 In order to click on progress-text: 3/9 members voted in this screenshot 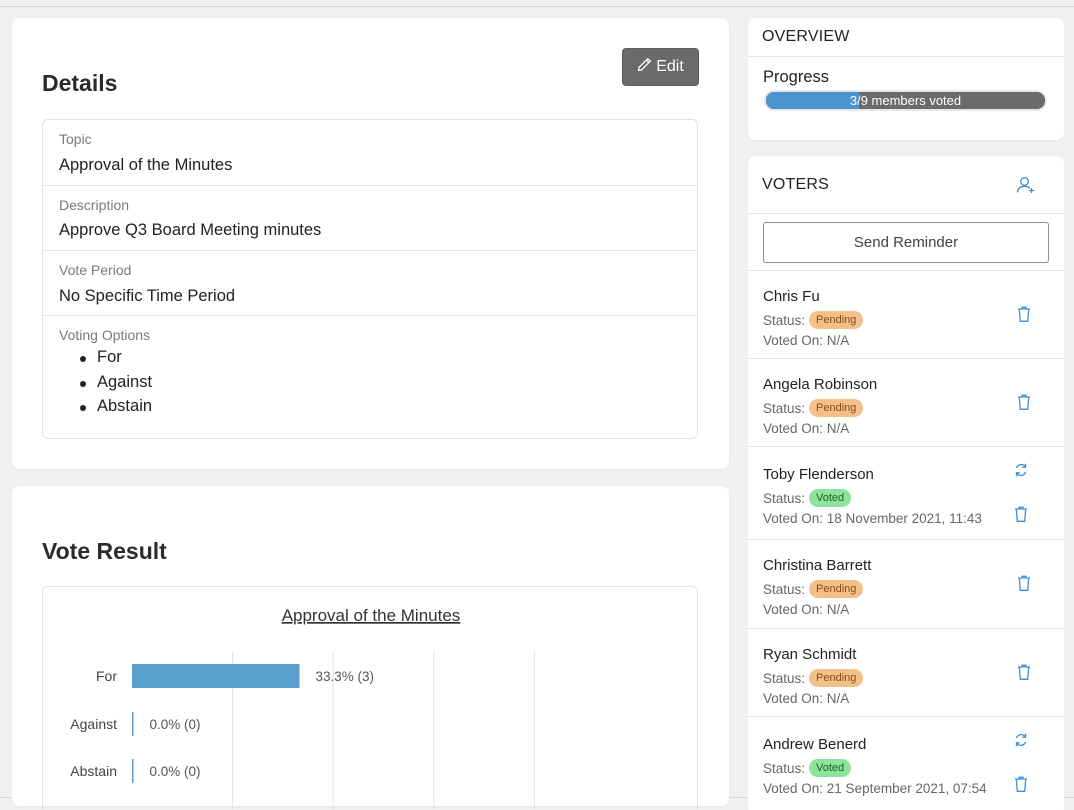, I will do `click(905, 100)`.